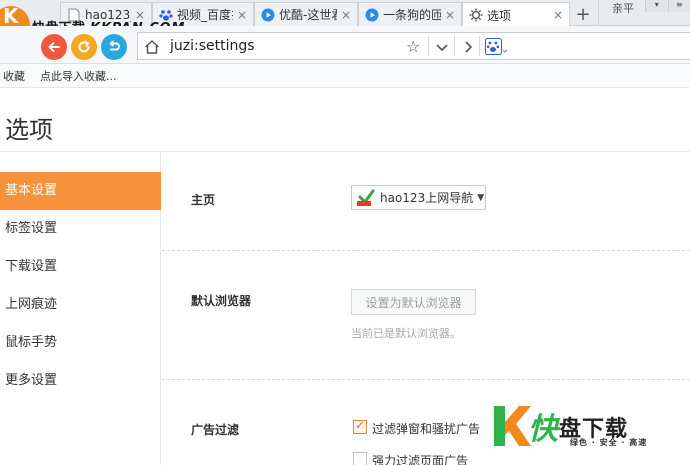 This screenshot has width=690, height=465. What do you see at coordinates (496, 47) in the screenshot?
I see `baidu-search-icon` at bounding box center [496, 47].